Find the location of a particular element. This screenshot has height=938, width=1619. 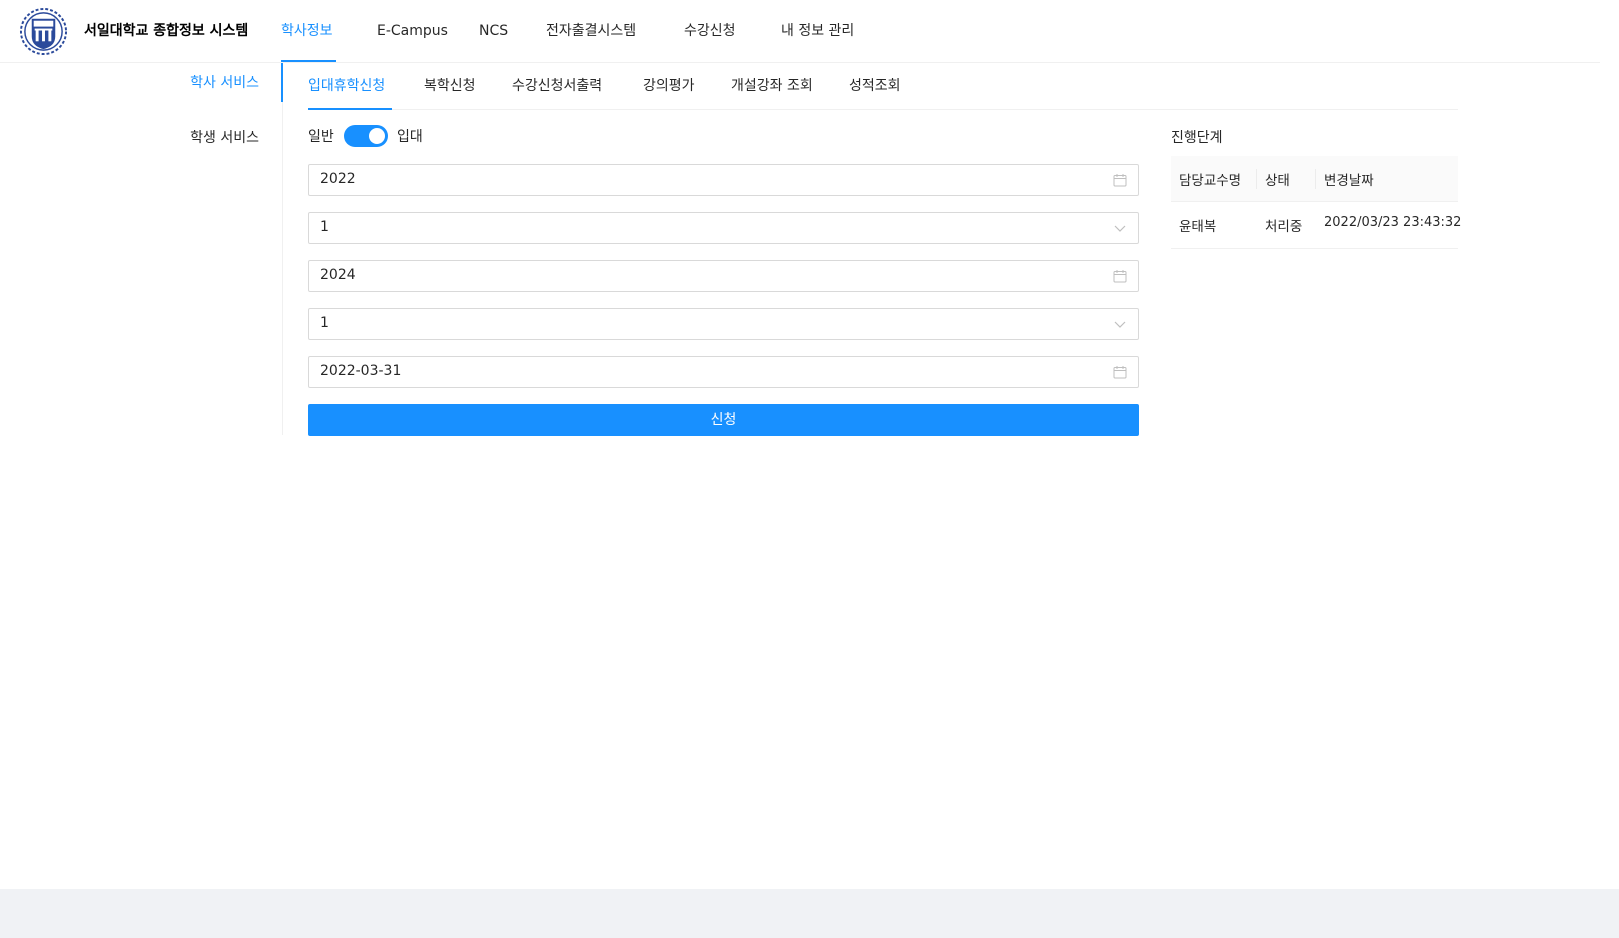

field-value: 2022-03-31 is located at coordinates (361, 371).